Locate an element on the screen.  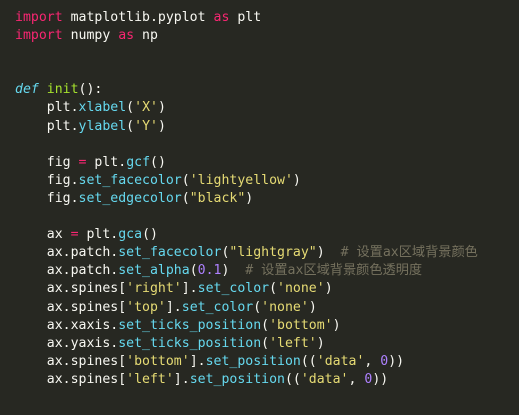
code-token: (): is located at coordinates (90, 90).